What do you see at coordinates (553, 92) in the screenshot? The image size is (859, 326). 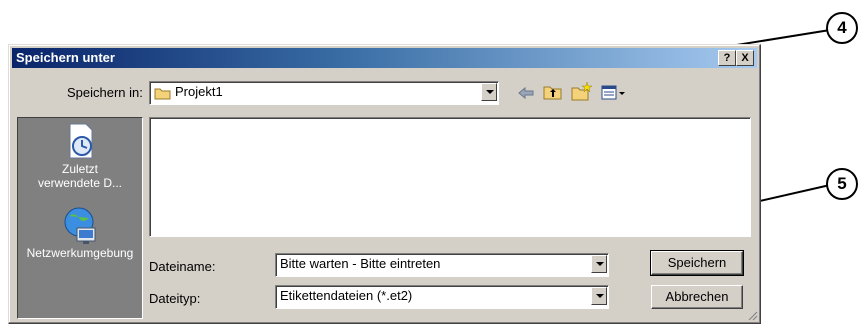 I see `up-folder-icon` at bounding box center [553, 92].